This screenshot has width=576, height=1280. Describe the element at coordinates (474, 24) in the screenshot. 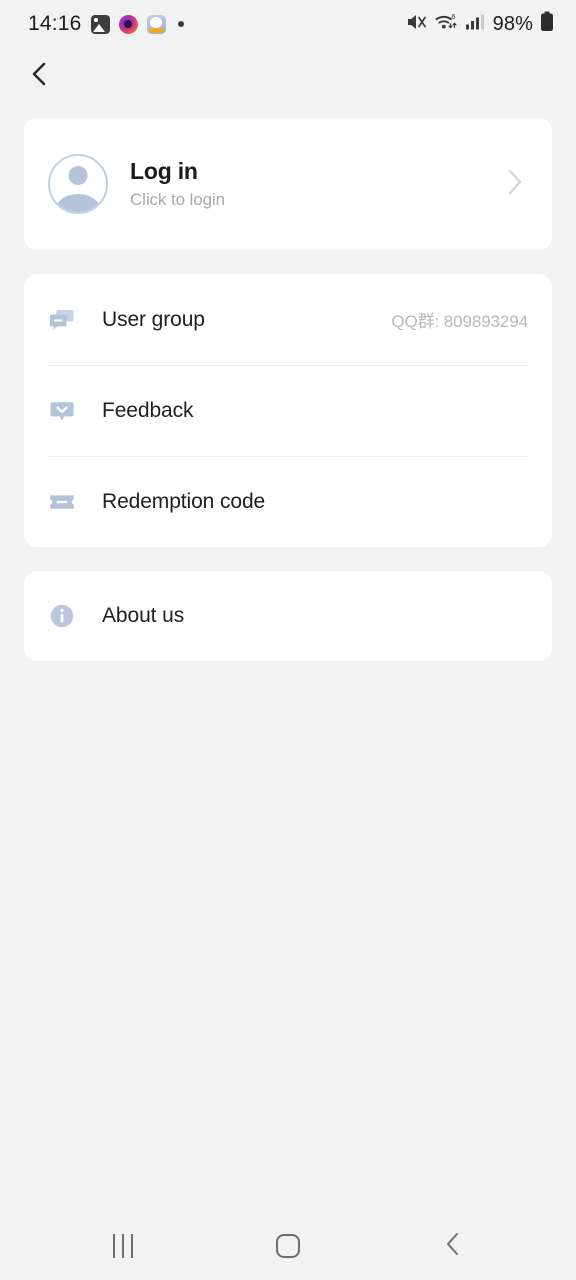

I see `cellular-signal-icon` at that location.